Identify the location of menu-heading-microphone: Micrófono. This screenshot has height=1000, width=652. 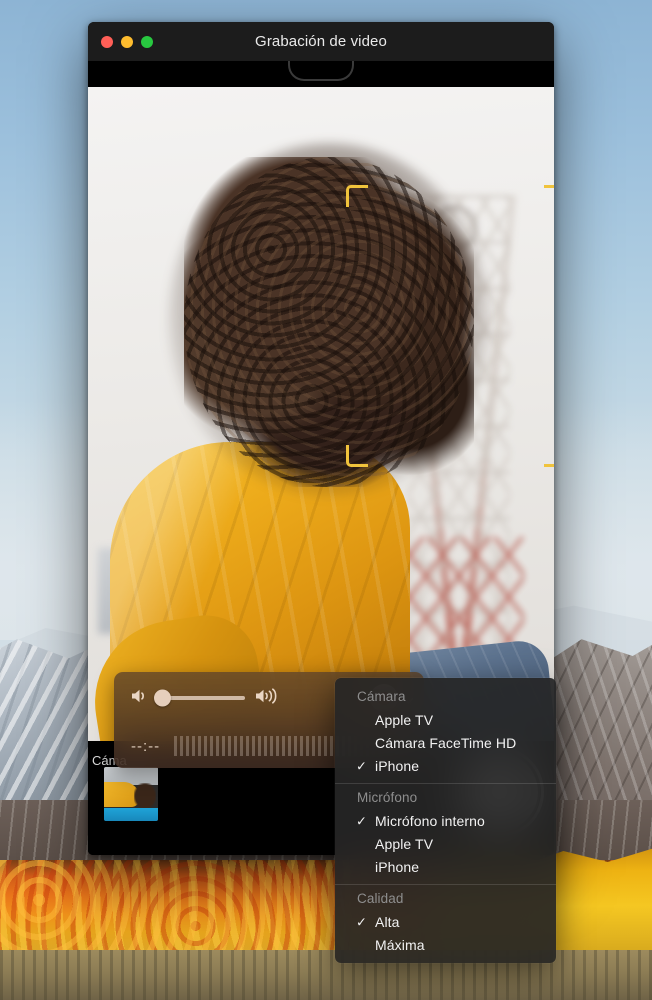
(387, 797).